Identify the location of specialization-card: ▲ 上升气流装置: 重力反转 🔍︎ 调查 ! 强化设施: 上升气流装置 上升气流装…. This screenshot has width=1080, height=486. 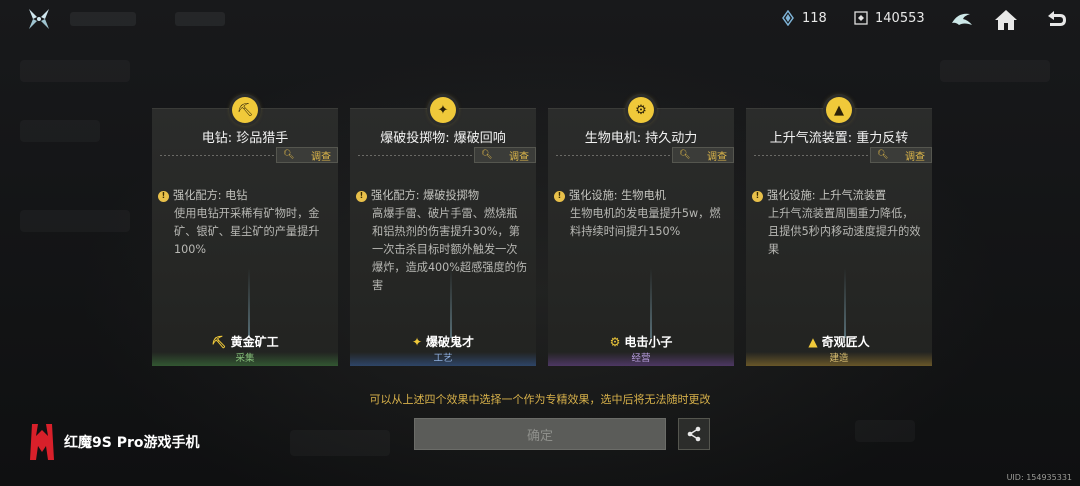
(839, 231).